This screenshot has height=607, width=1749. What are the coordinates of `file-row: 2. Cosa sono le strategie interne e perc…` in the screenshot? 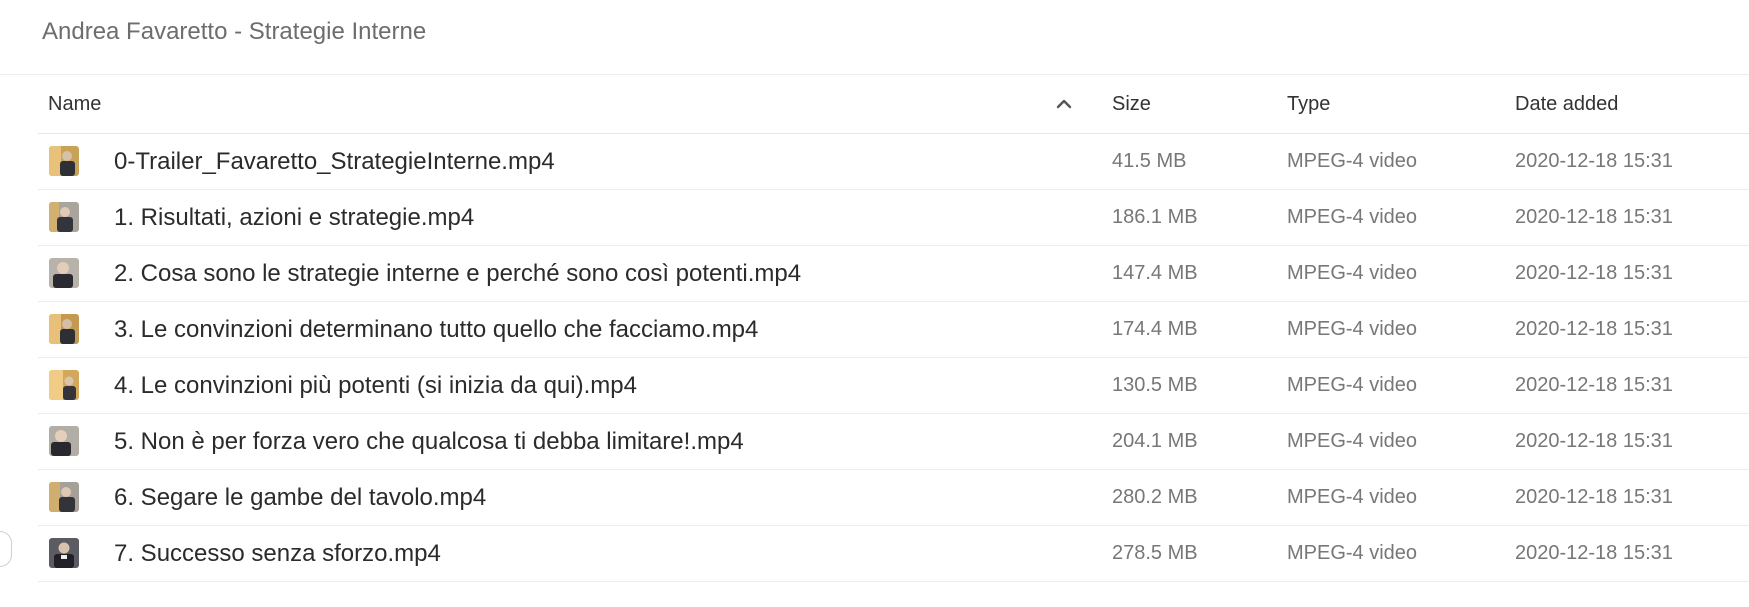 It's located at (893, 274).